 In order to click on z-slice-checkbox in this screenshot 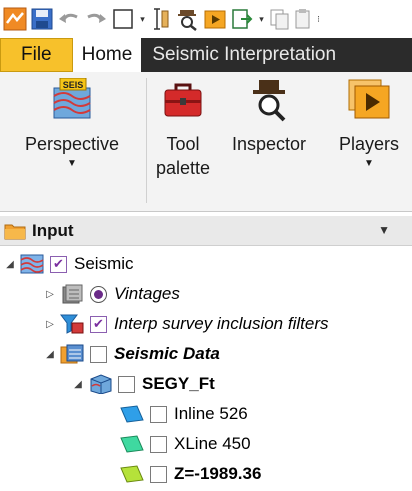, I will do `click(158, 474)`.